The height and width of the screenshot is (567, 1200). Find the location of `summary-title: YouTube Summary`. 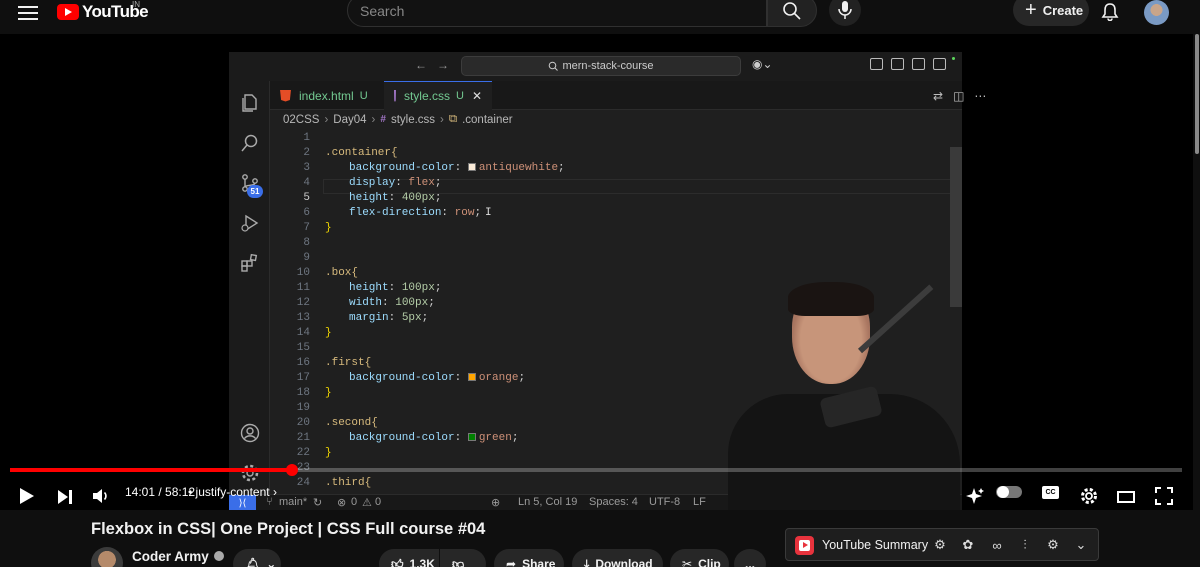

summary-title: YouTube Summary is located at coordinates (875, 545).